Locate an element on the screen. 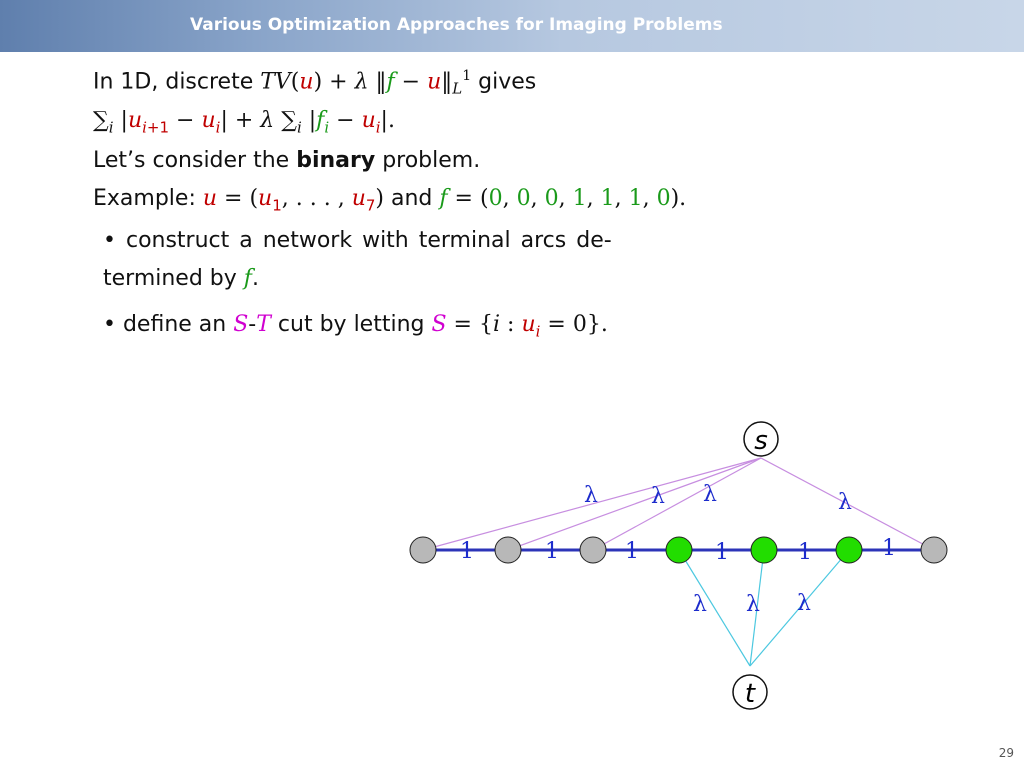 This screenshot has width=1024, height=768. node-u7 is located at coordinates (934, 550).